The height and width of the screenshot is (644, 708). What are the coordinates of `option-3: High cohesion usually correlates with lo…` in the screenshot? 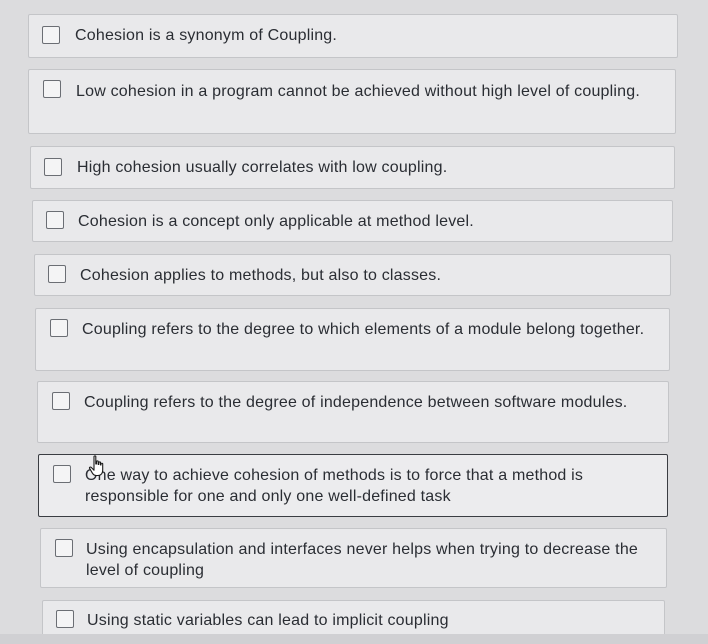 It's located at (352, 167).